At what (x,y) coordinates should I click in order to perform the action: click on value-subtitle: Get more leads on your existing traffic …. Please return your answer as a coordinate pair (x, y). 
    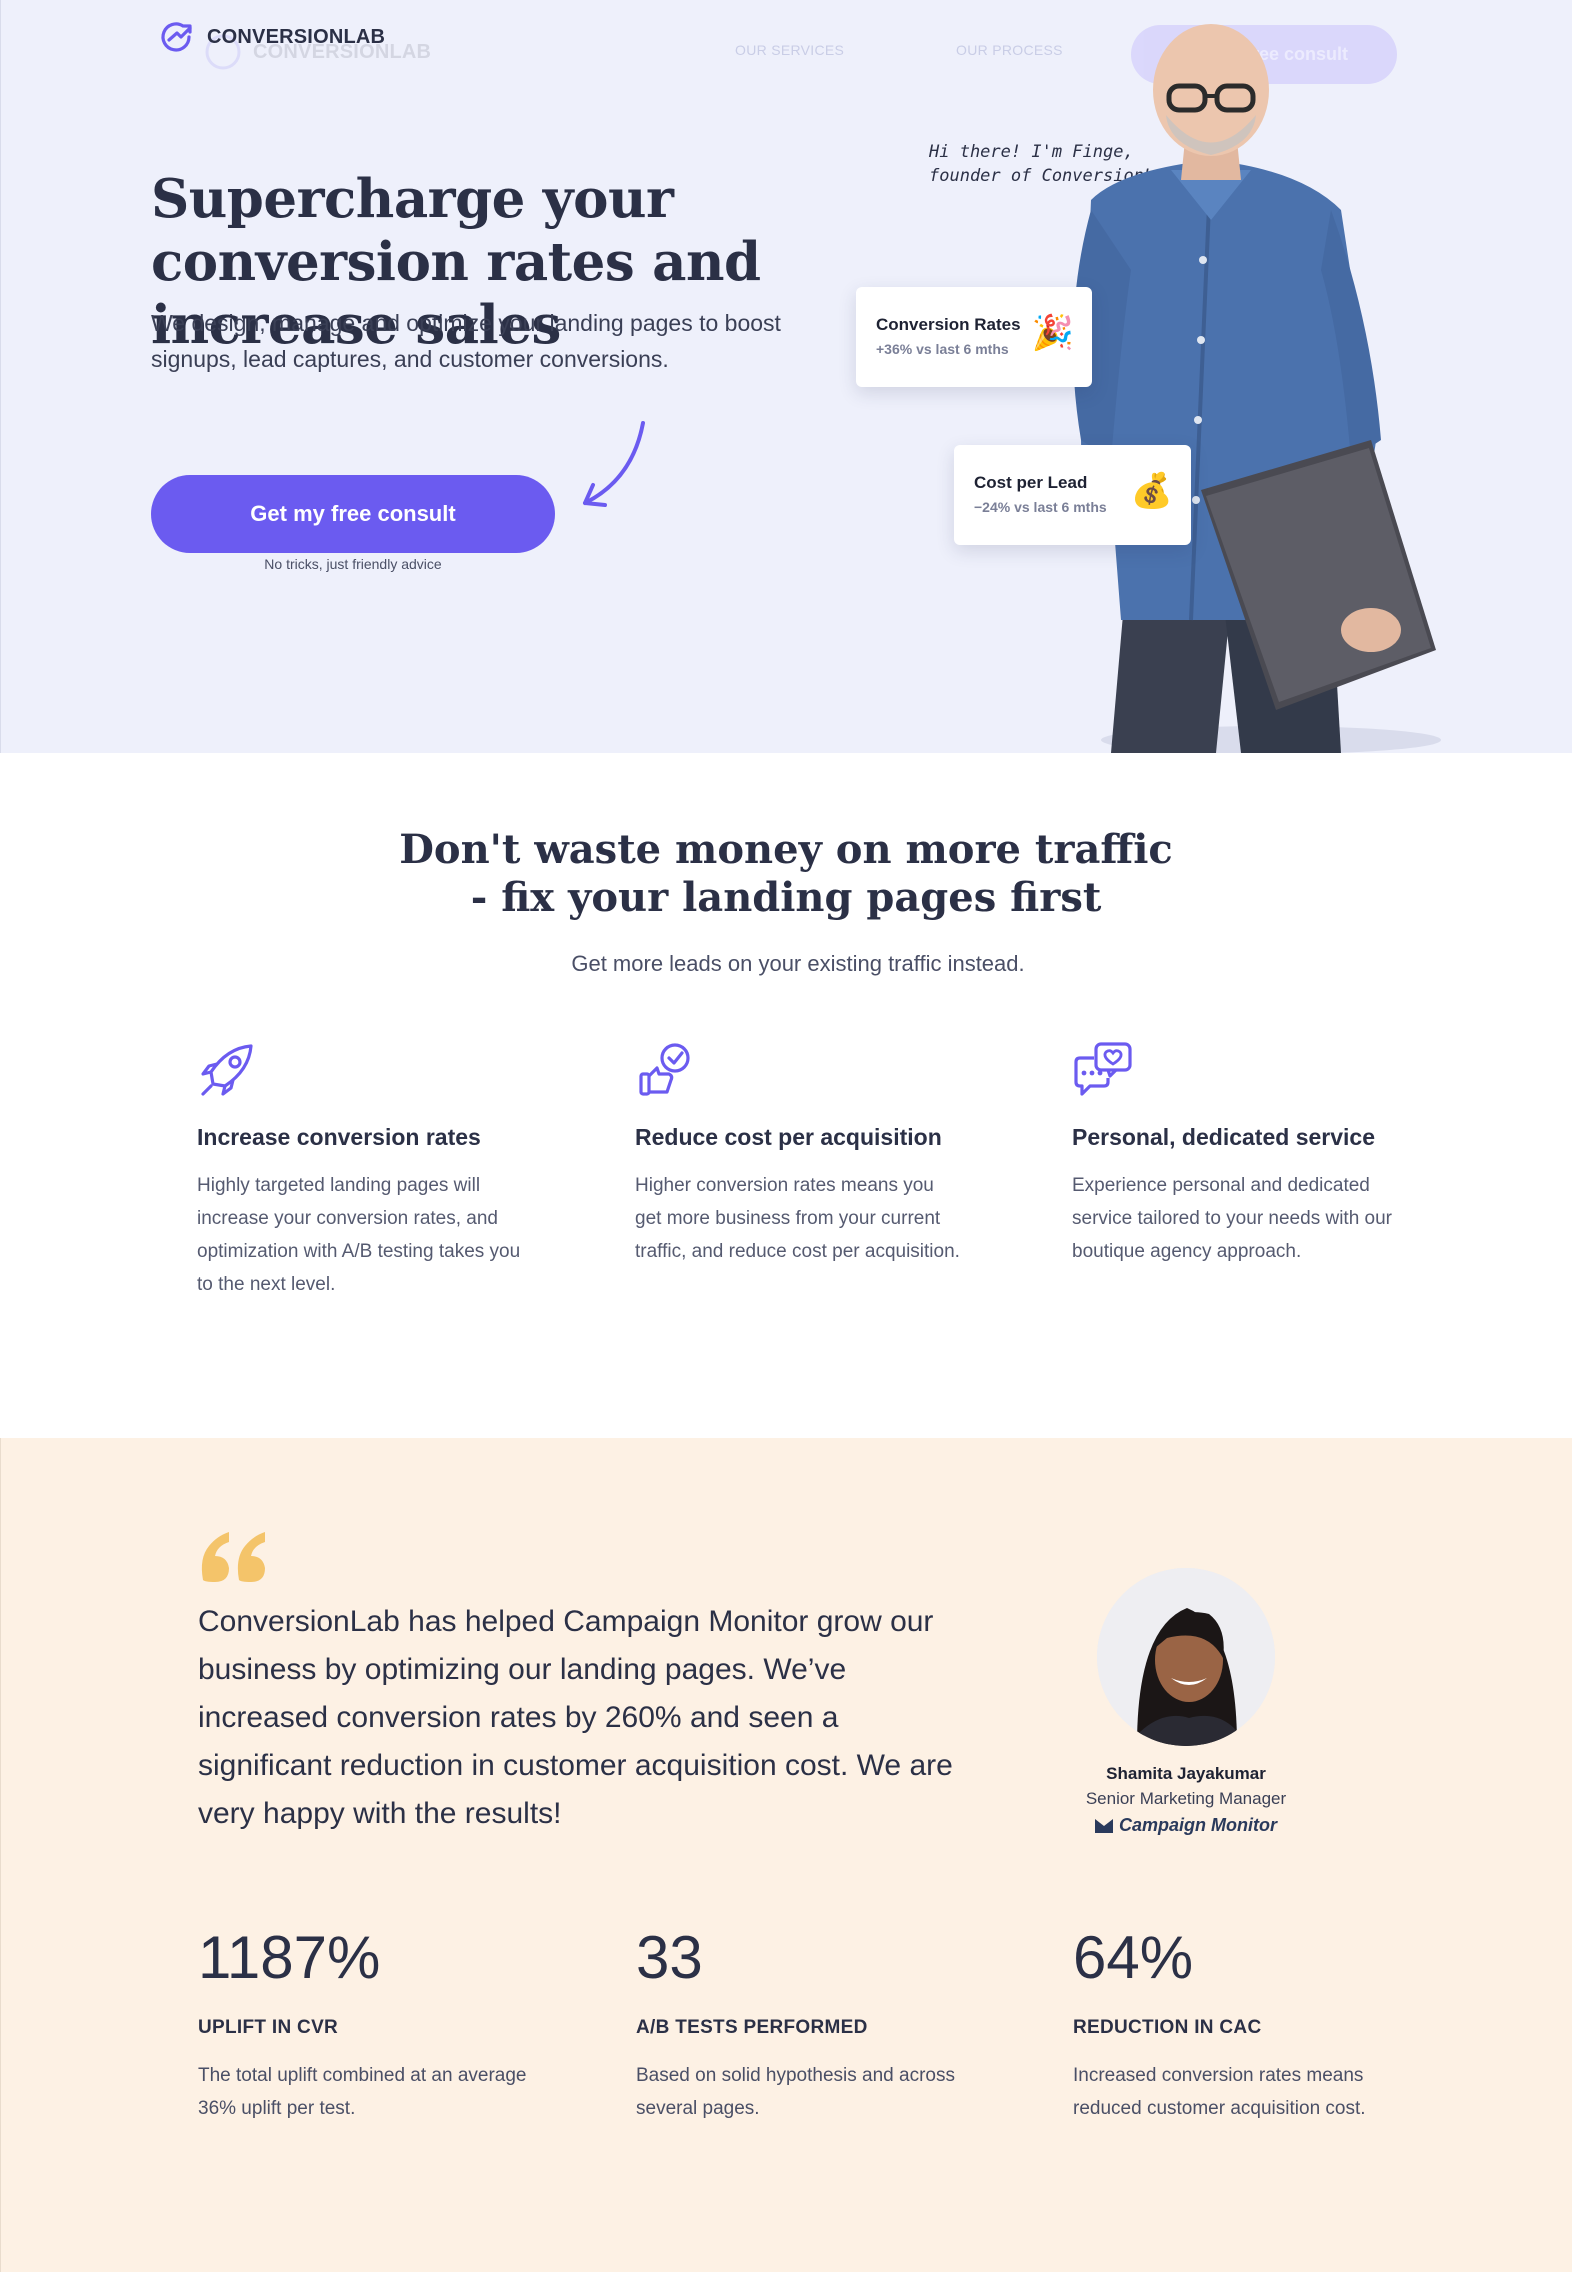
    Looking at the image, I should click on (798, 963).